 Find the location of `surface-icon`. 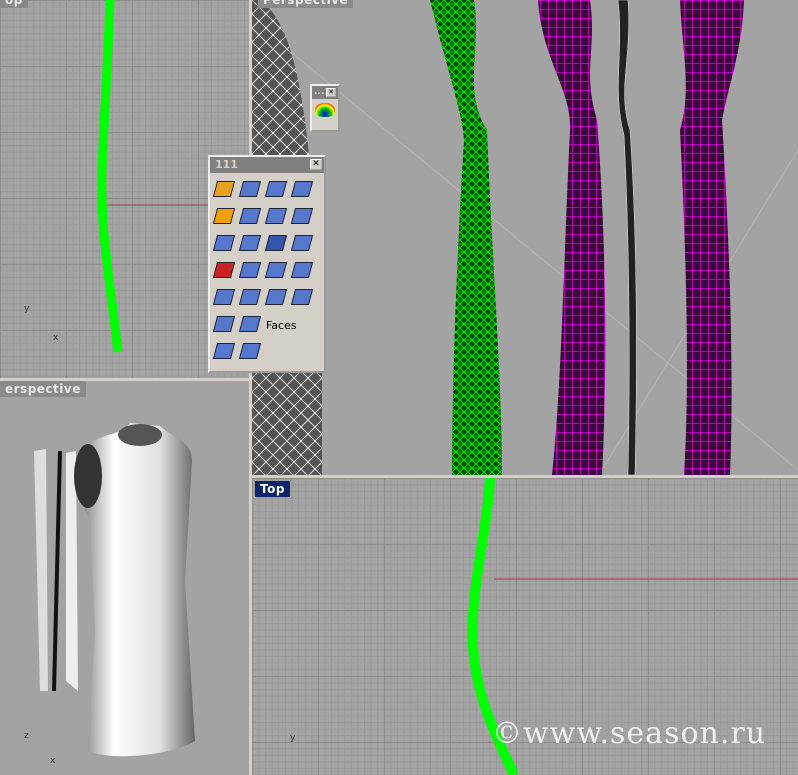

surface-icon is located at coordinates (302, 216).